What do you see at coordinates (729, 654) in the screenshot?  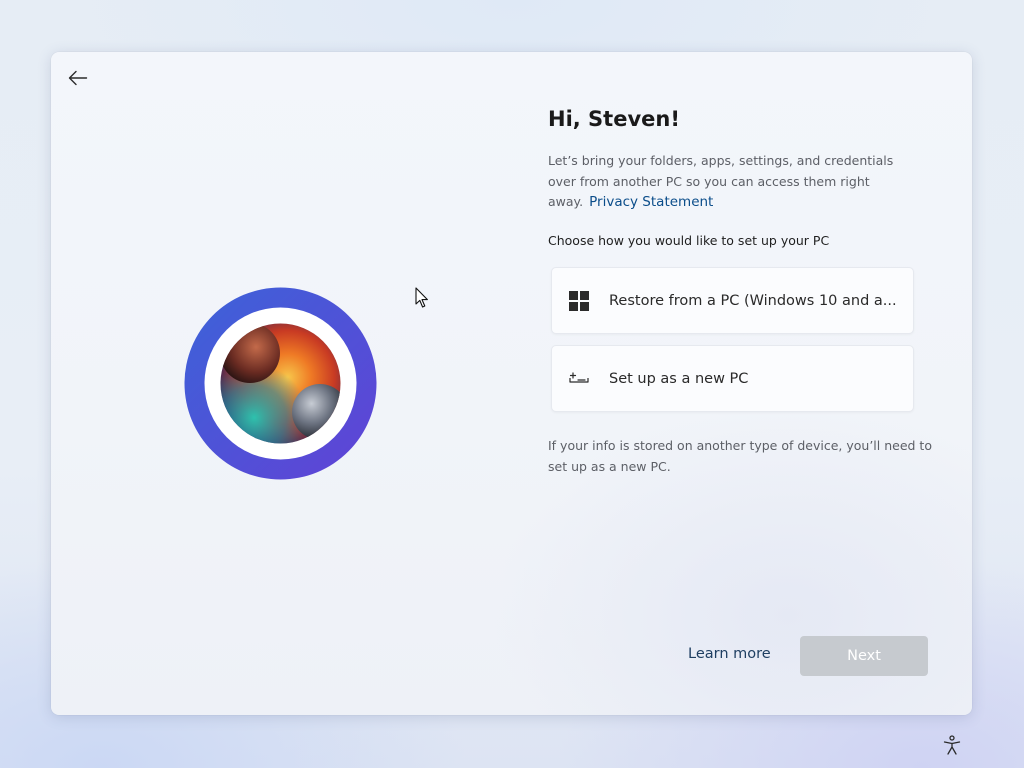 I see `learn-more-link: Learn more` at bounding box center [729, 654].